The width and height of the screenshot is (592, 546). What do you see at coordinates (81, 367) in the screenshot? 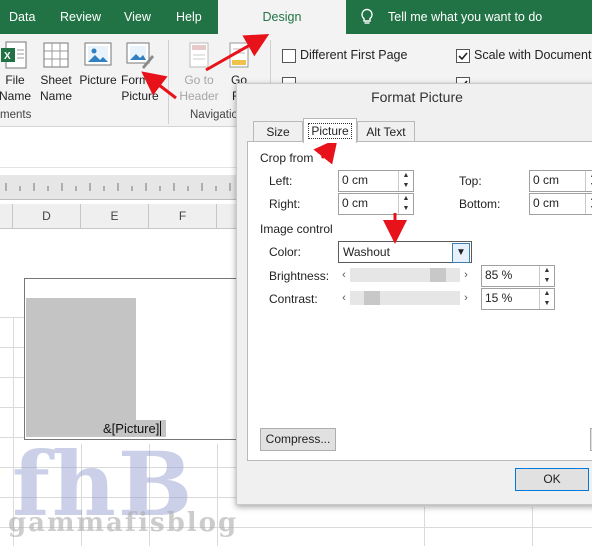
I see `washout-picture-preview` at bounding box center [81, 367].